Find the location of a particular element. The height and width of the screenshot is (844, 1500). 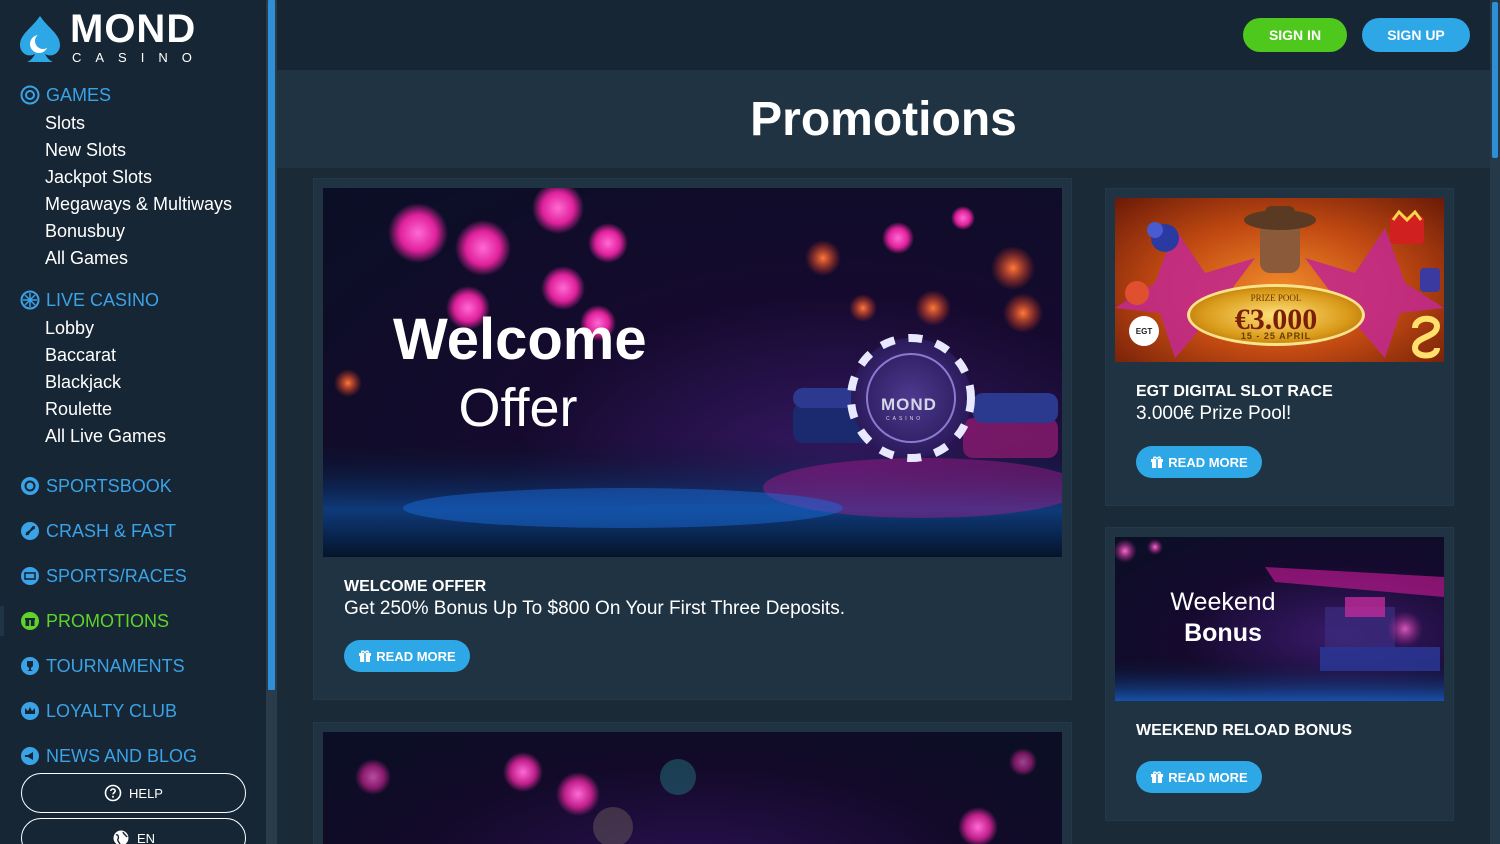

egt-race-banner: PRIZE POOL €3.000 15 - 25 APRIL EGT is located at coordinates (1279, 280).